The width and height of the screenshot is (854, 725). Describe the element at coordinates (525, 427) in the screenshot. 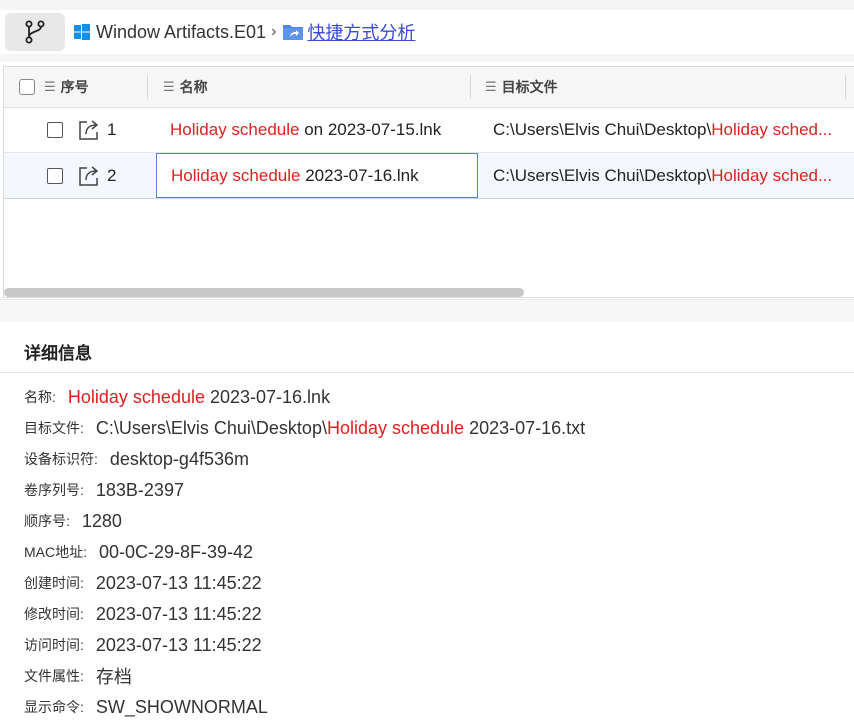

I see `detail-target-rest: 2023-07-16.txt` at that location.